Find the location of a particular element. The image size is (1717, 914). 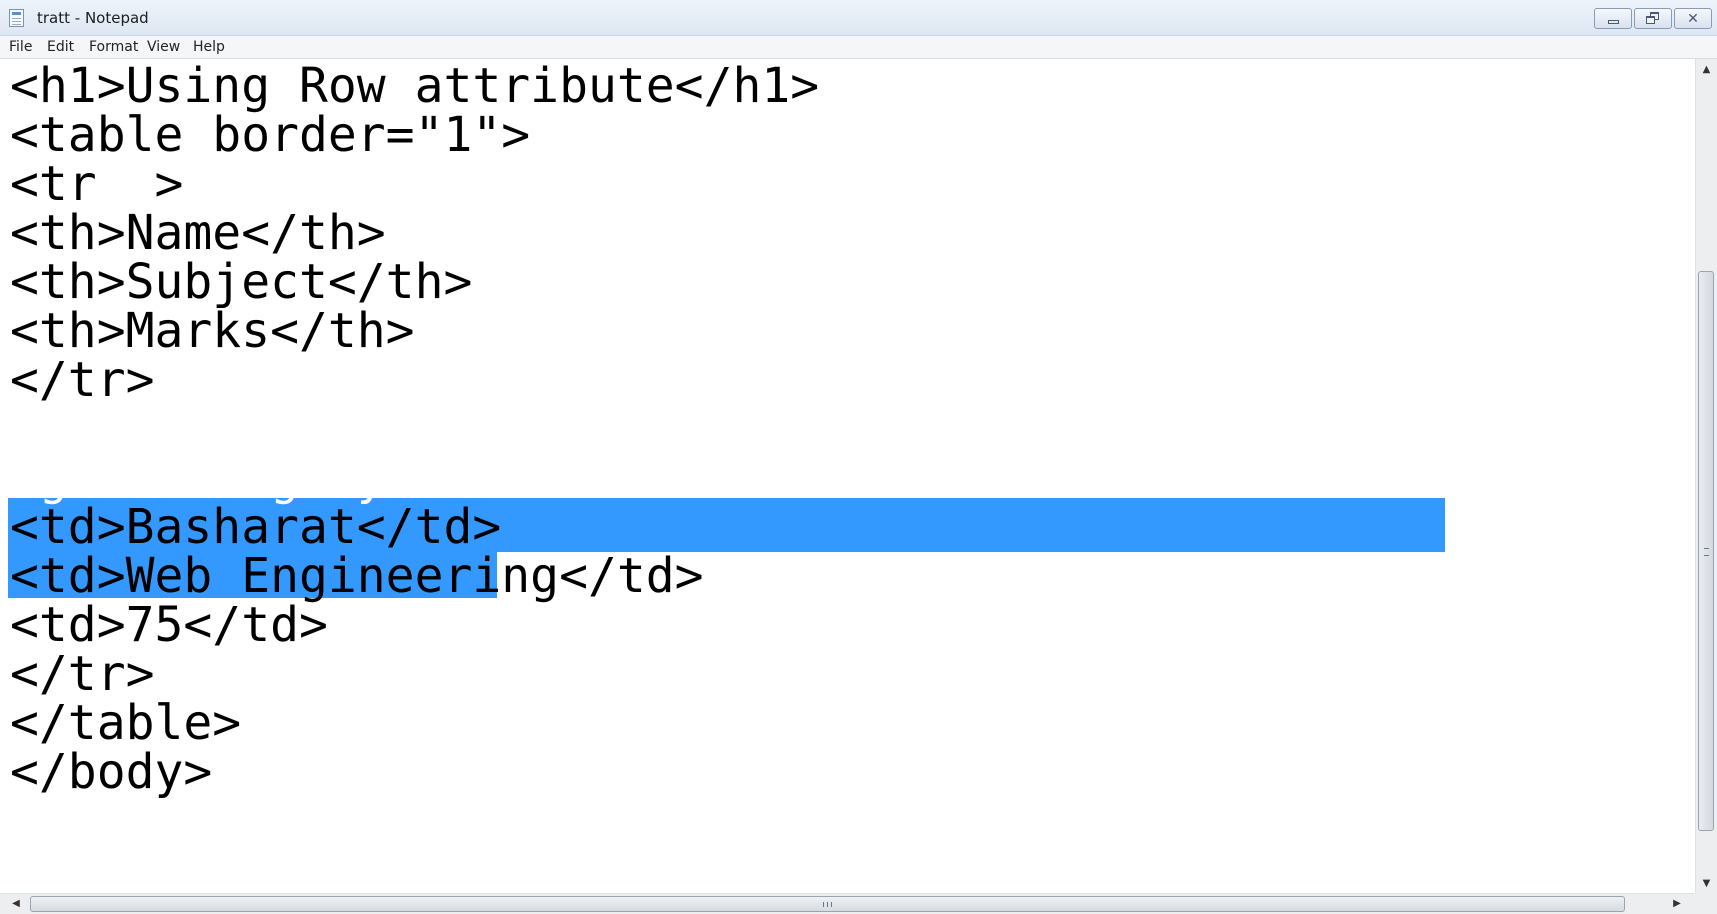

scroll-down-arrow-icon: ▼ is located at coordinates (1706, 884).